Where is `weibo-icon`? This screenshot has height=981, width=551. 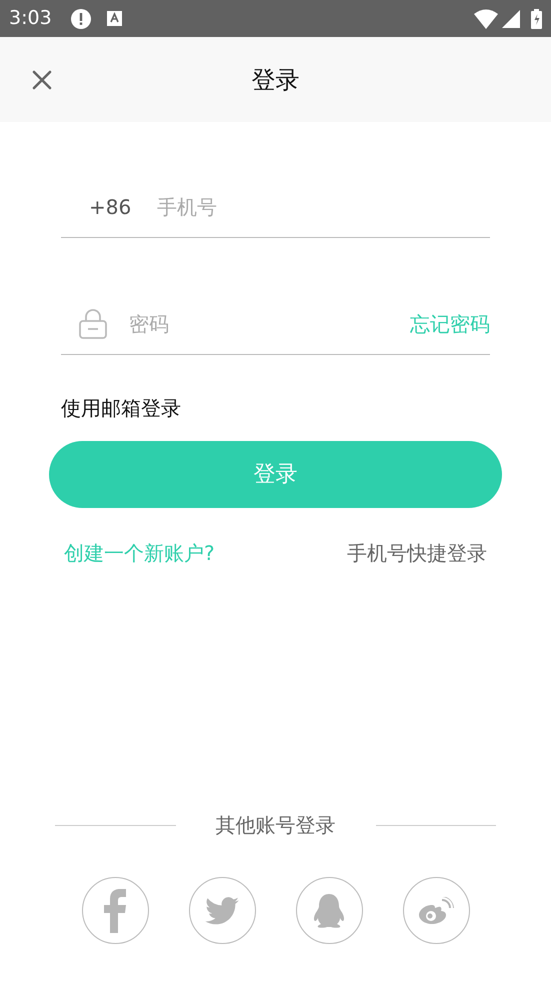 weibo-icon is located at coordinates (436, 910).